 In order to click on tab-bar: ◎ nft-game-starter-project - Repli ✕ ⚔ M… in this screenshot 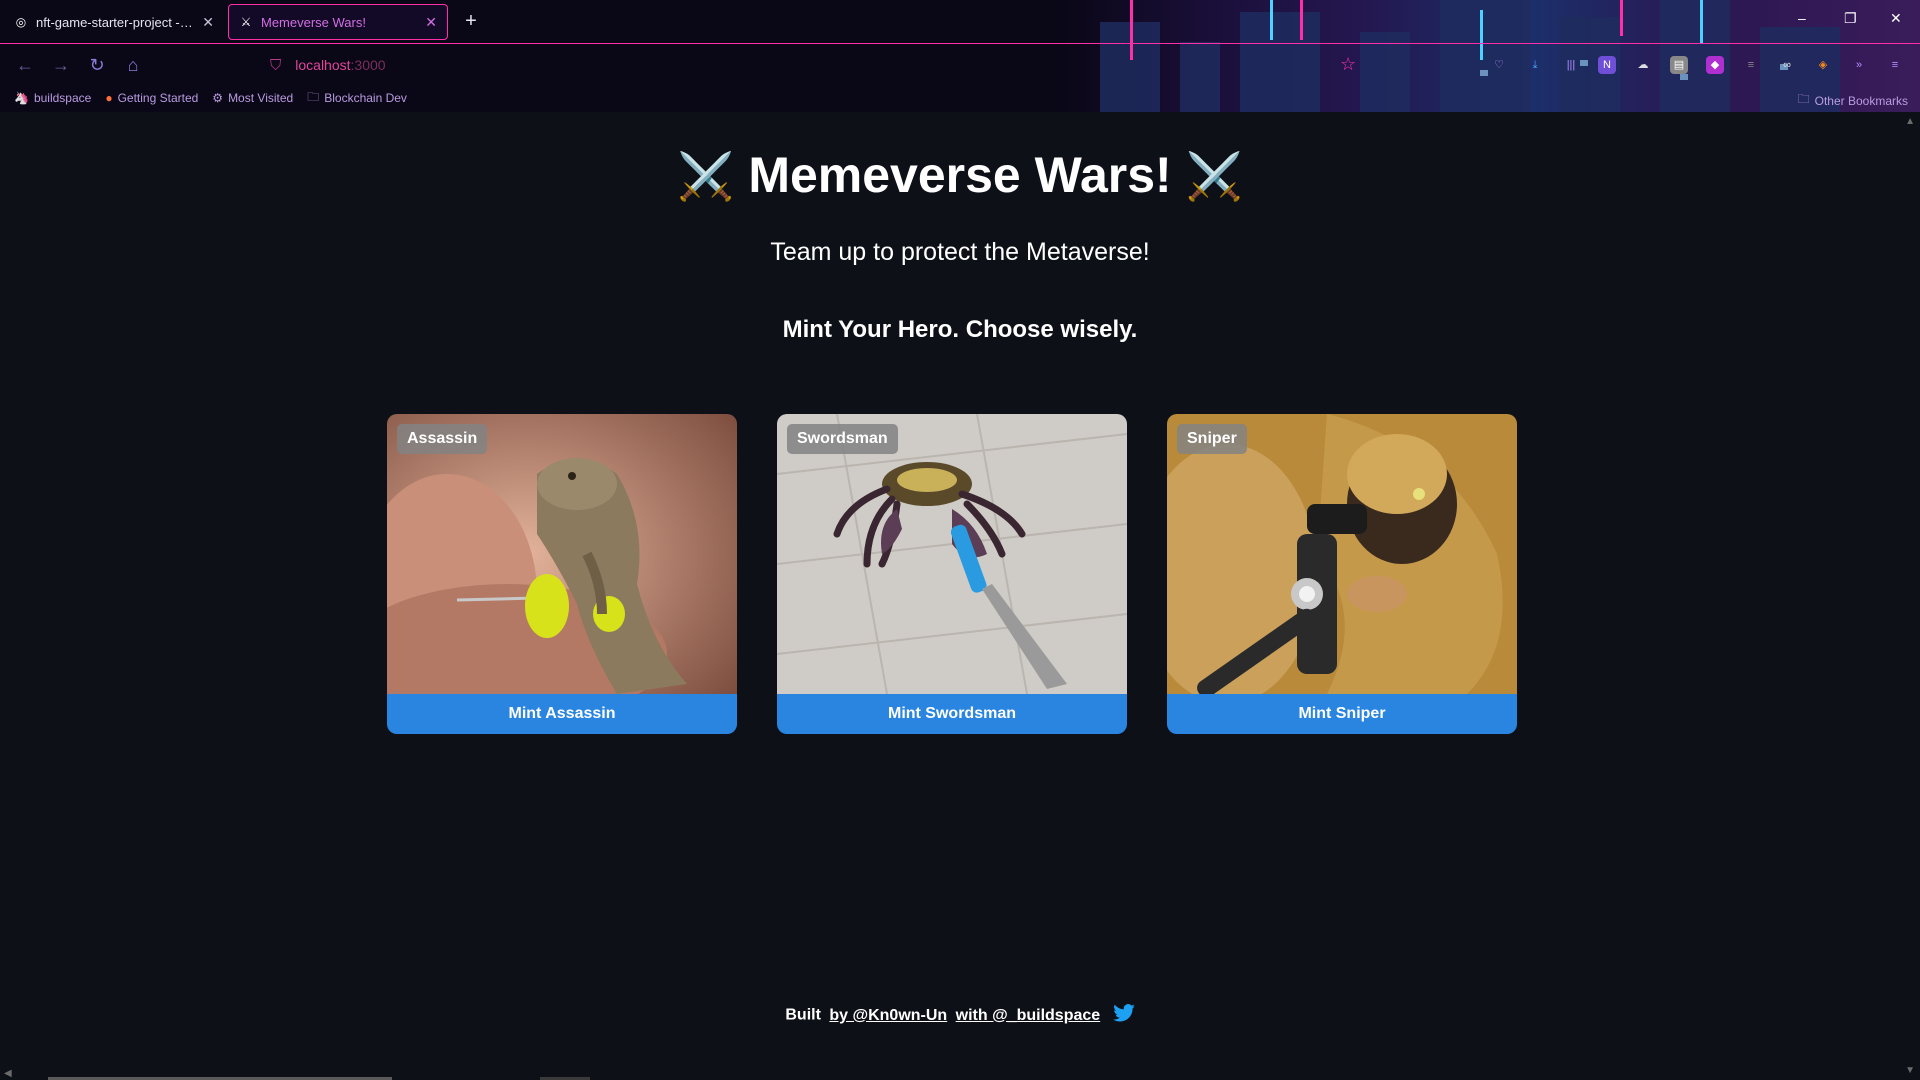, I will do `click(960, 22)`.